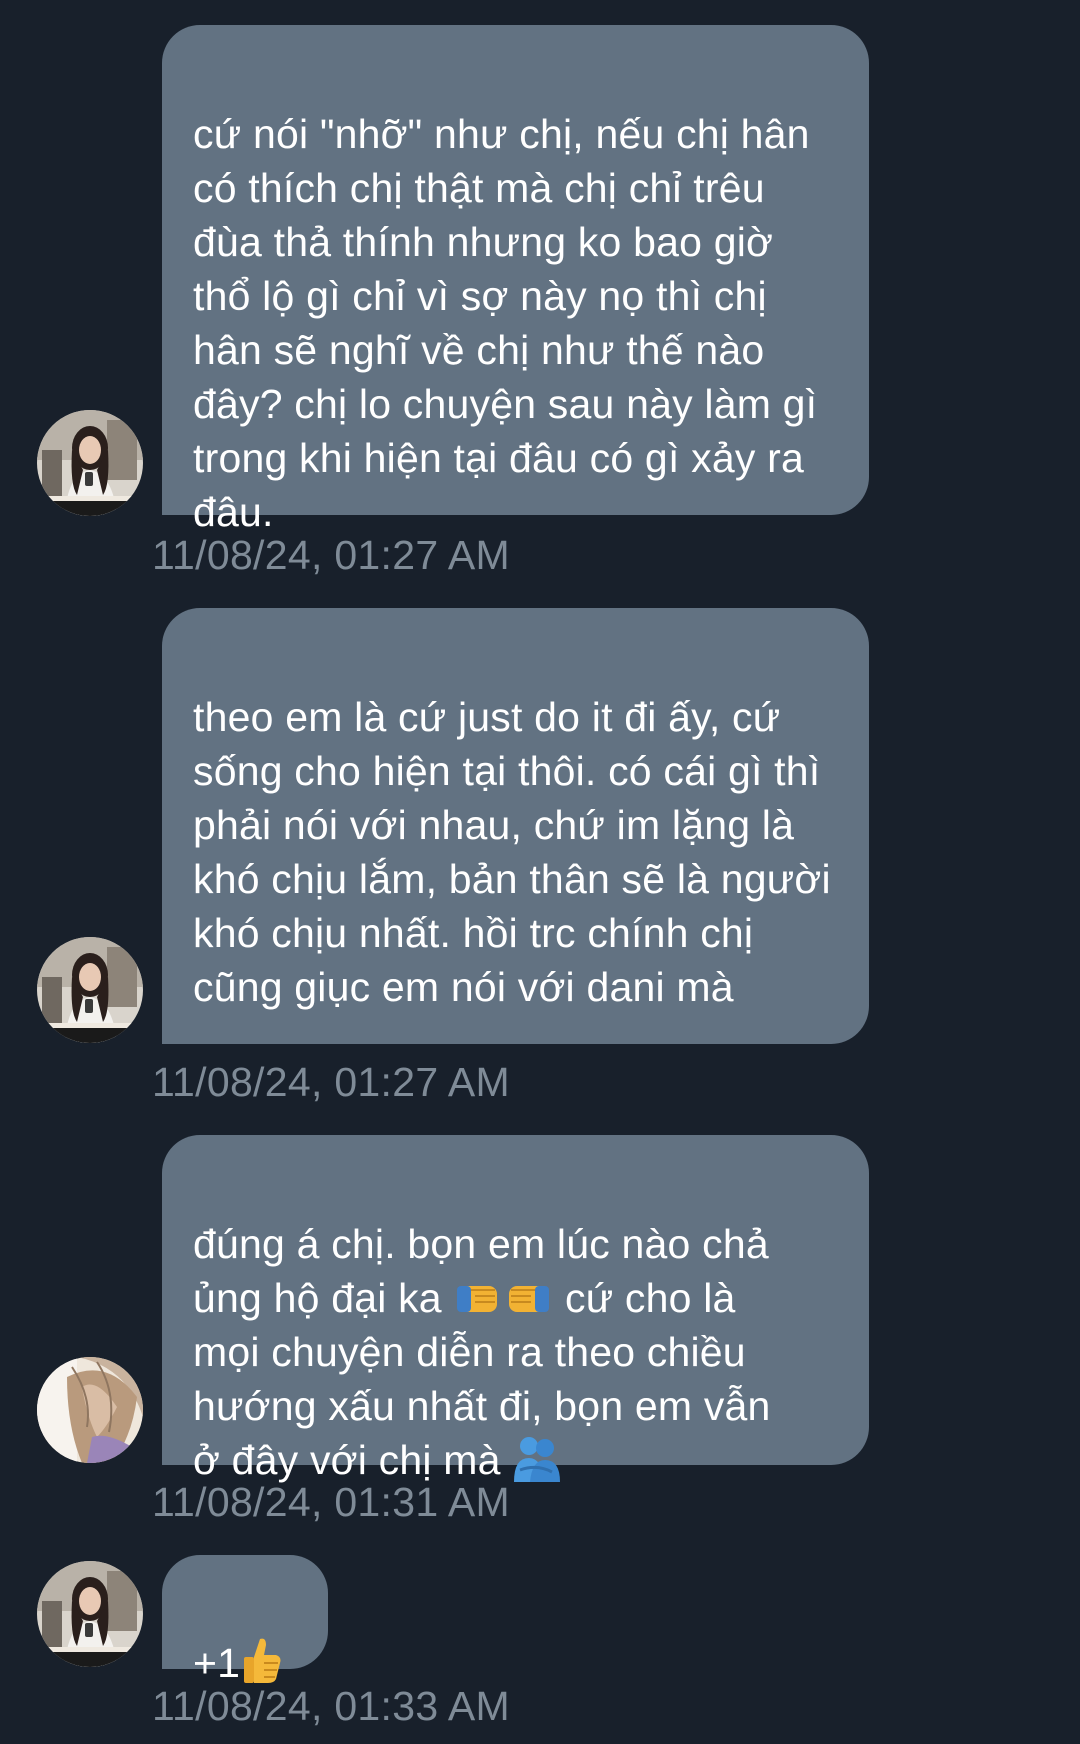 This screenshot has height=1744, width=1080. I want to click on people-hugging-emoji-icon, so click(537, 1458).